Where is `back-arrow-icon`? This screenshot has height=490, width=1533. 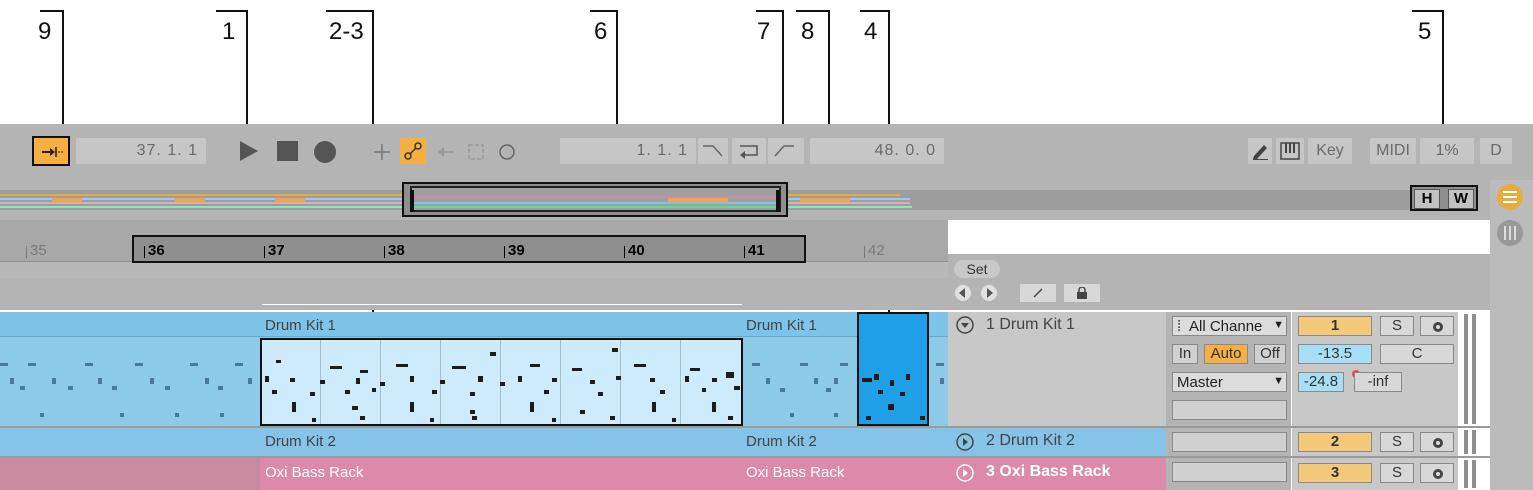
back-arrow-icon is located at coordinates (446, 152).